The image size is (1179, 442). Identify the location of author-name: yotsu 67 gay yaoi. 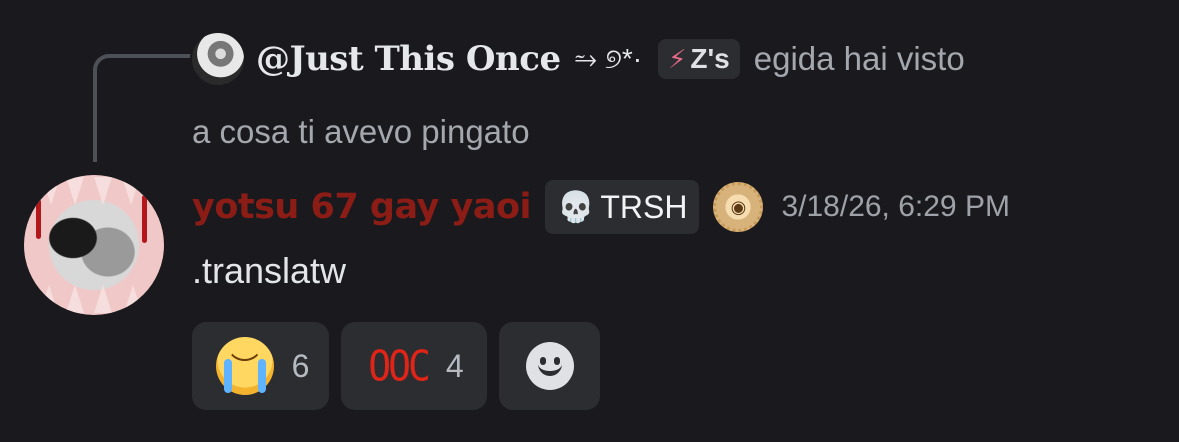
(362, 207).